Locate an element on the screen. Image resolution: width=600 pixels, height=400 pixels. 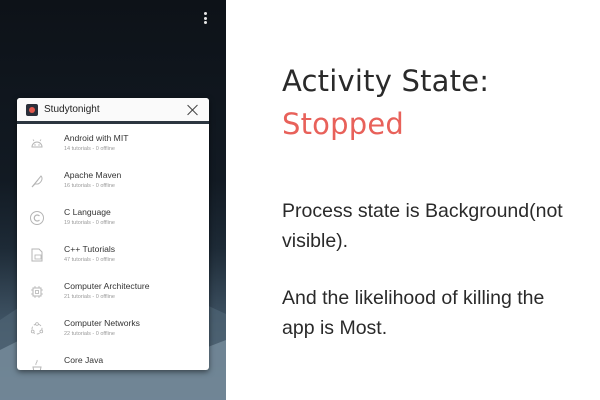
overflow-menu-icon is located at coordinates (205, 18).